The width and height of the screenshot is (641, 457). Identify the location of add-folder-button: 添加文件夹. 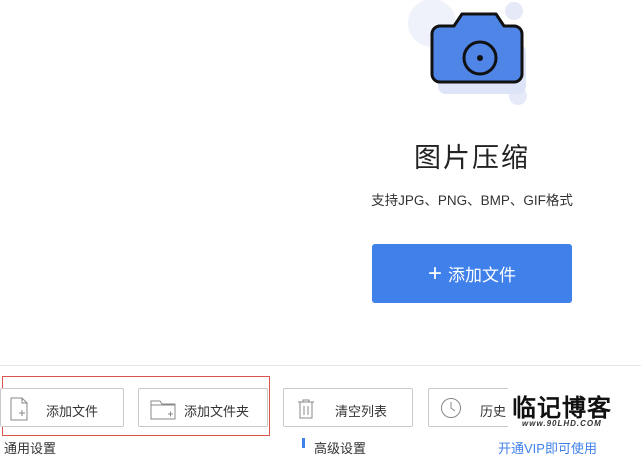
(203, 407).